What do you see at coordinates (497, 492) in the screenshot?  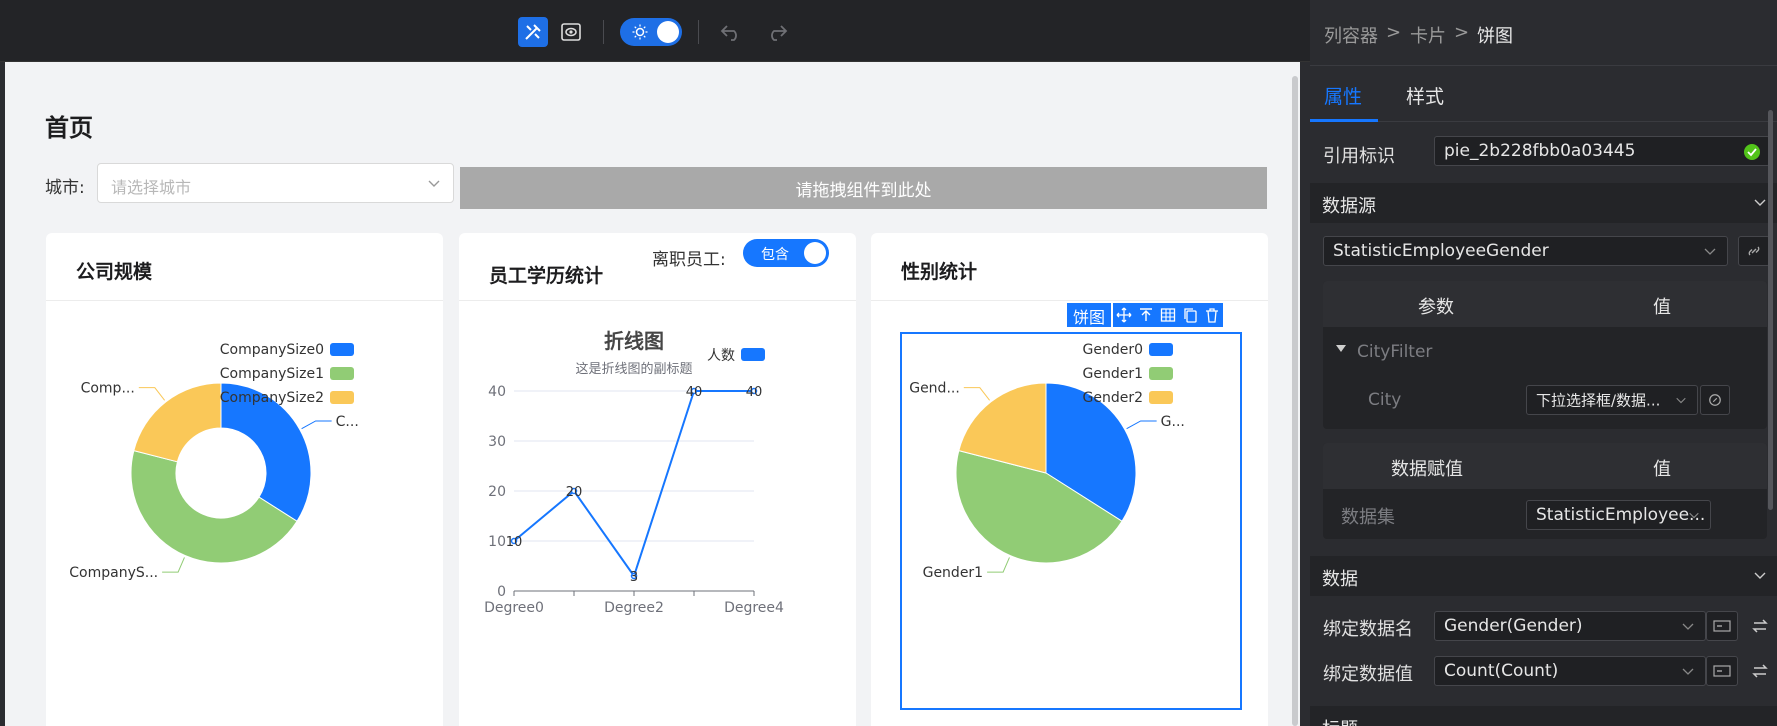 I see `y-tick-label: 20` at bounding box center [497, 492].